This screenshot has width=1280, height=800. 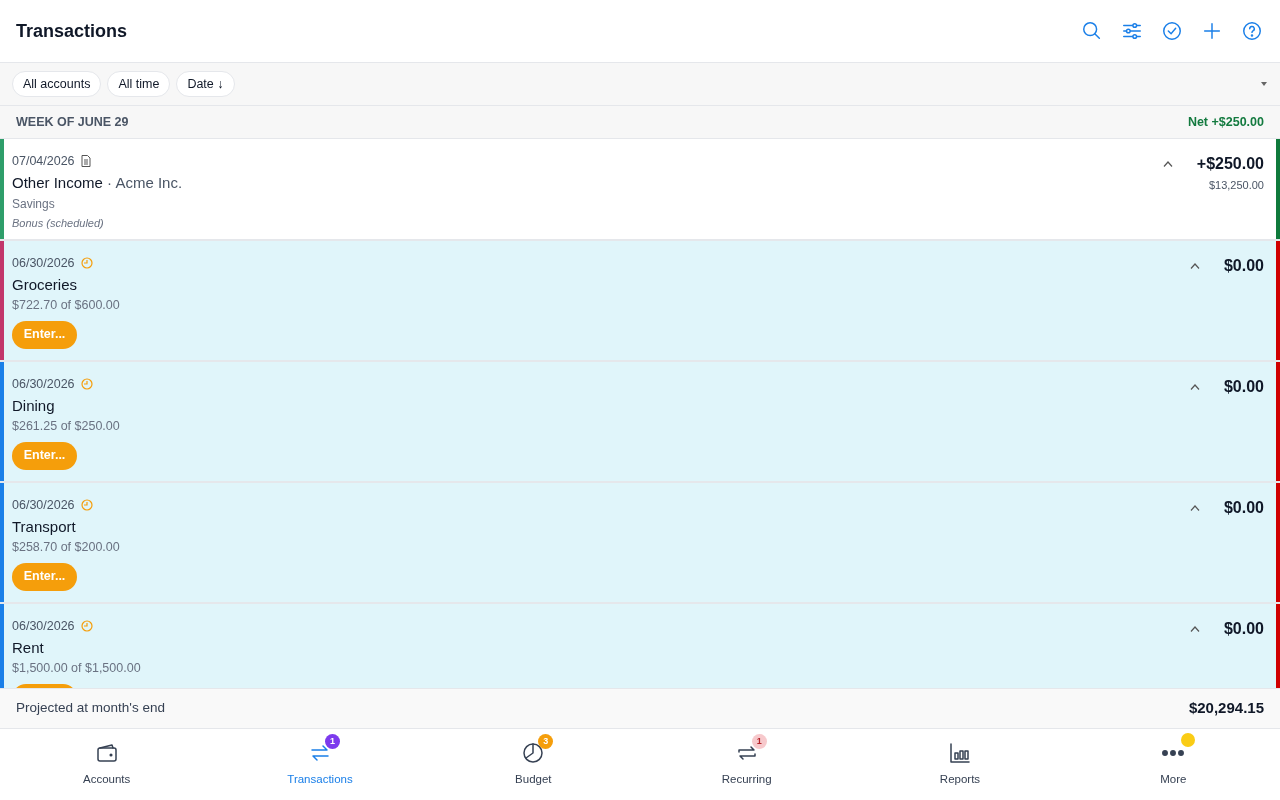 I want to click on projection-label: Projected at month's end, so click(x=90, y=708).